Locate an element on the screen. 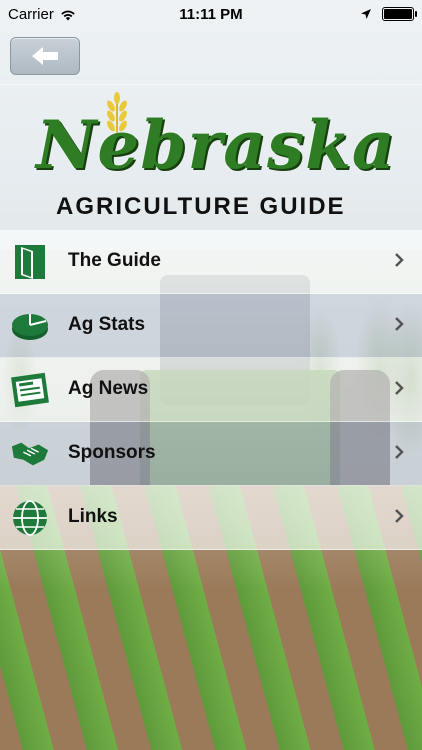  menu-item-links: Links is located at coordinates (211, 518).